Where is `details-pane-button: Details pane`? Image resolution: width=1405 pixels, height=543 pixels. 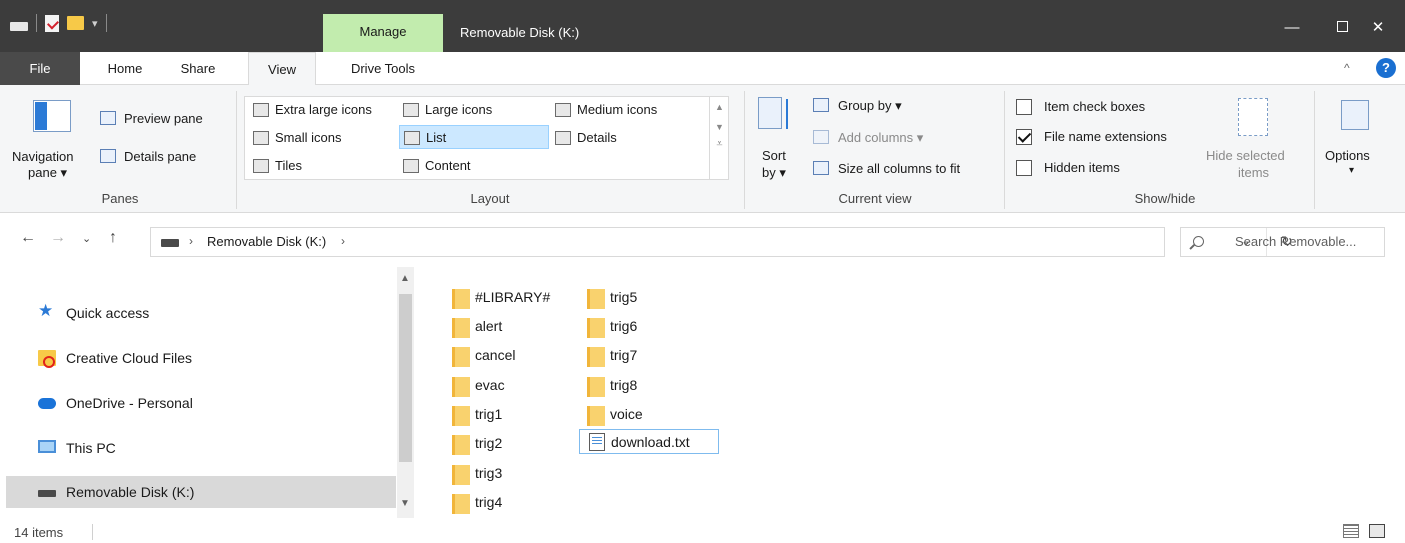 details-pane-button: Details pane is located at coordinates (160, 156).